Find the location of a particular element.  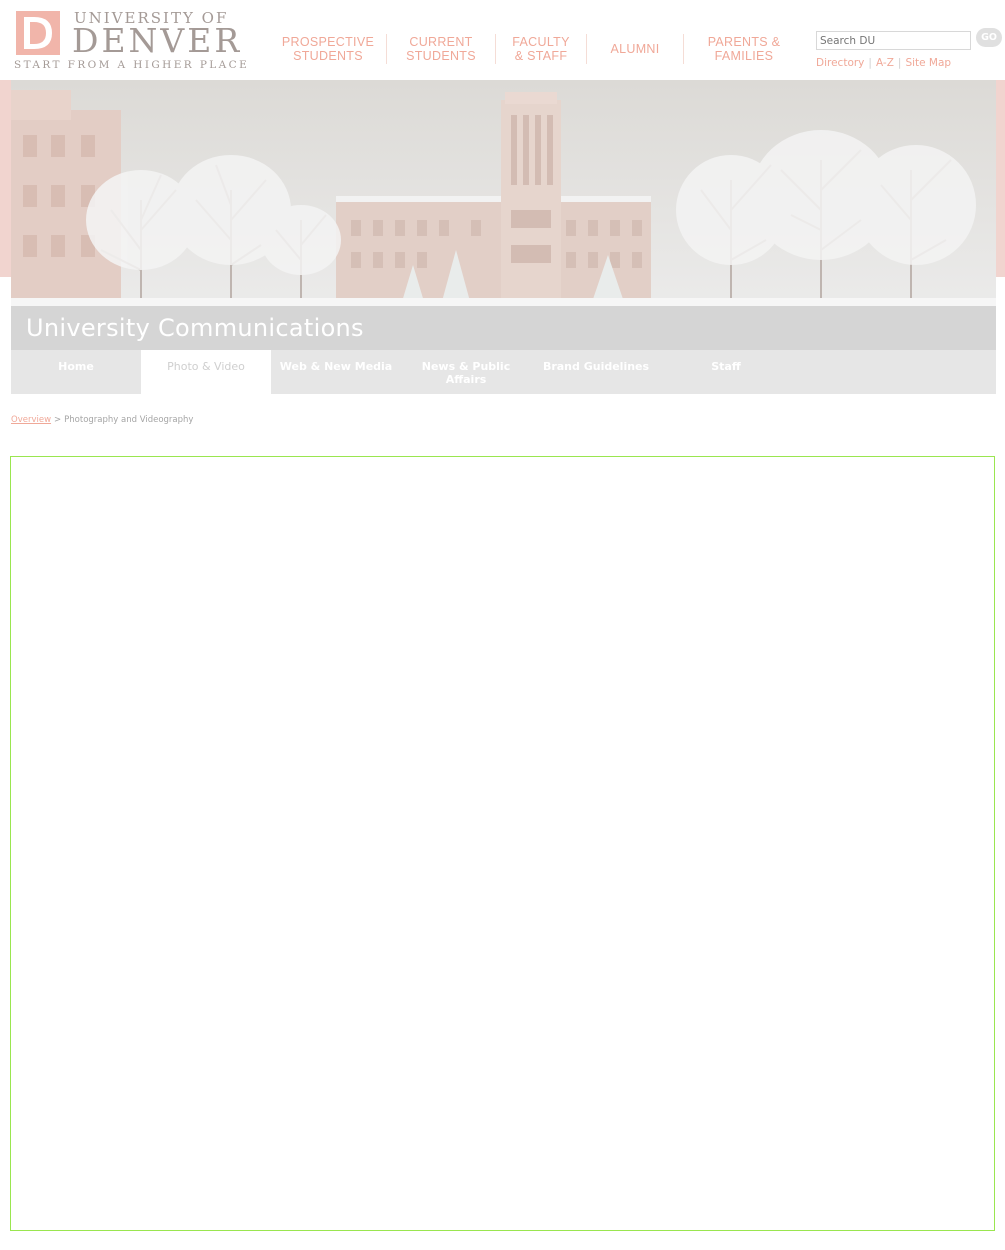

nav-line: FACULTY is located at coordinates (541, 42).